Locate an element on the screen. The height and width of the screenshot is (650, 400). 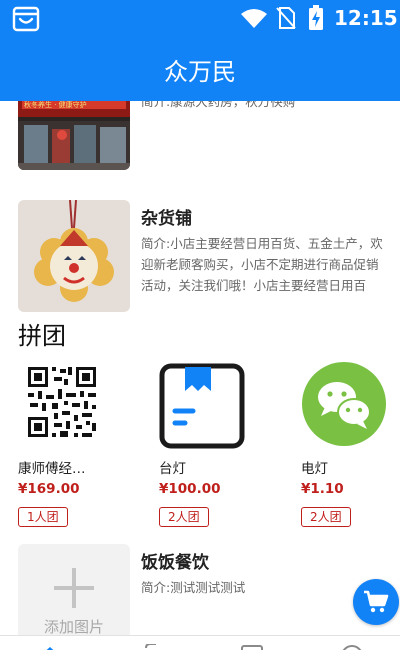
shop-name: 饭饭餐饮 is located at coordinates (175, 563).